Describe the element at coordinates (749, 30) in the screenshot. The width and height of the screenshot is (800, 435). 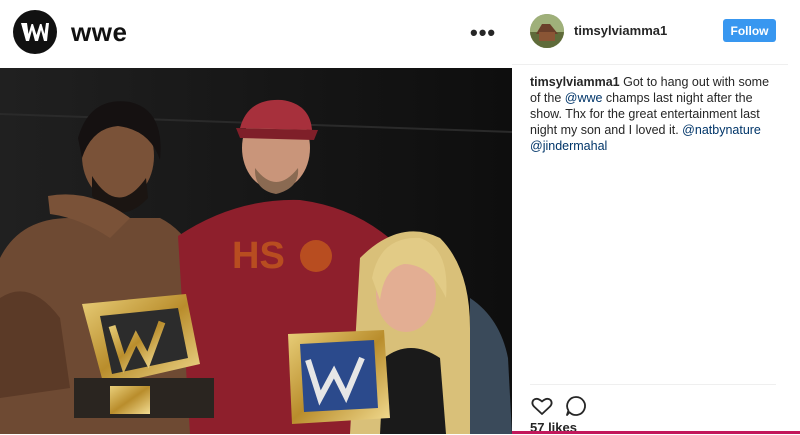
I see `follow-button: Follow` at that location.